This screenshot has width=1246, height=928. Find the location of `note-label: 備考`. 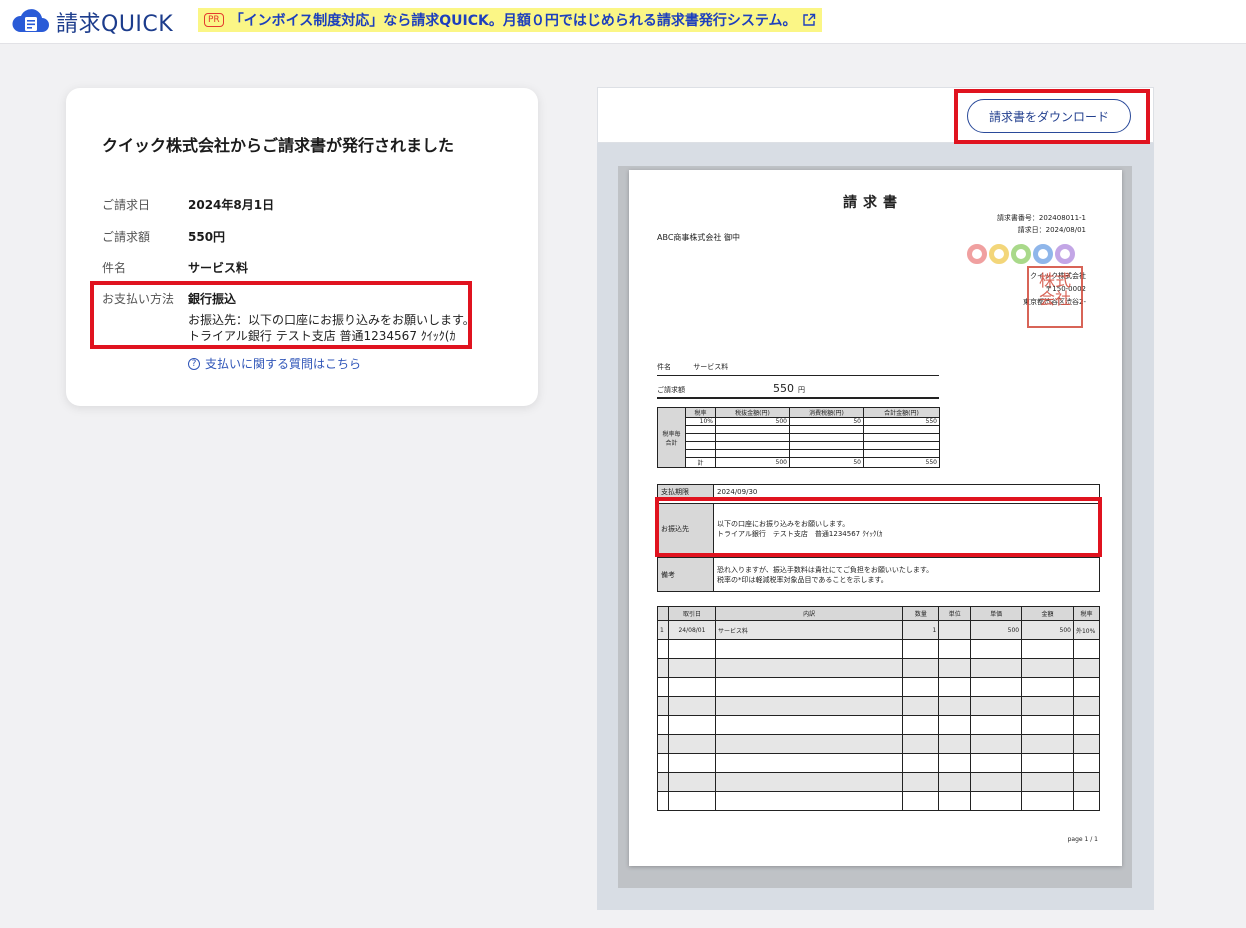

note-label: 備考 is located at coordinates (685, 574).